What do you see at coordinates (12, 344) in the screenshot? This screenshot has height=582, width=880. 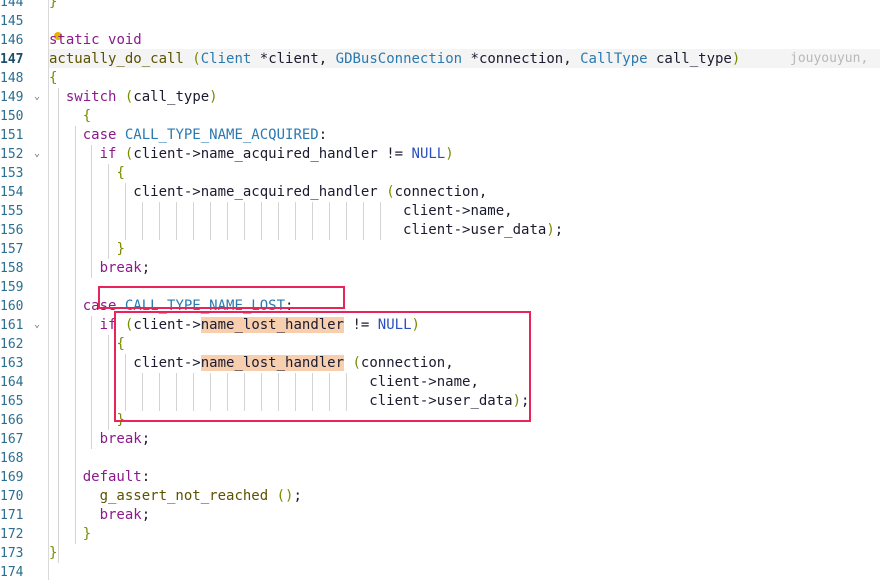 I see `line-number: 162` at bounding box center [12, 344].